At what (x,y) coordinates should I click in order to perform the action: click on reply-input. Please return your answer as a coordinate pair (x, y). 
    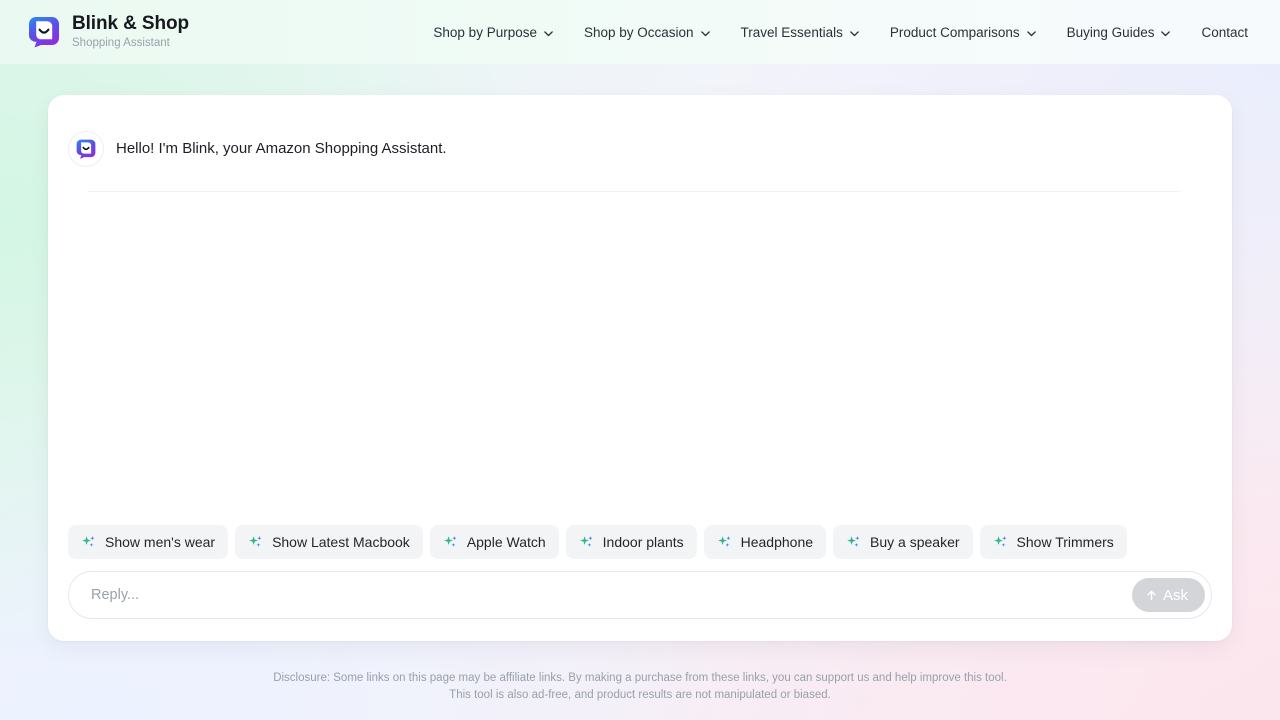
    Looking at the image, I should click on (611, 595).